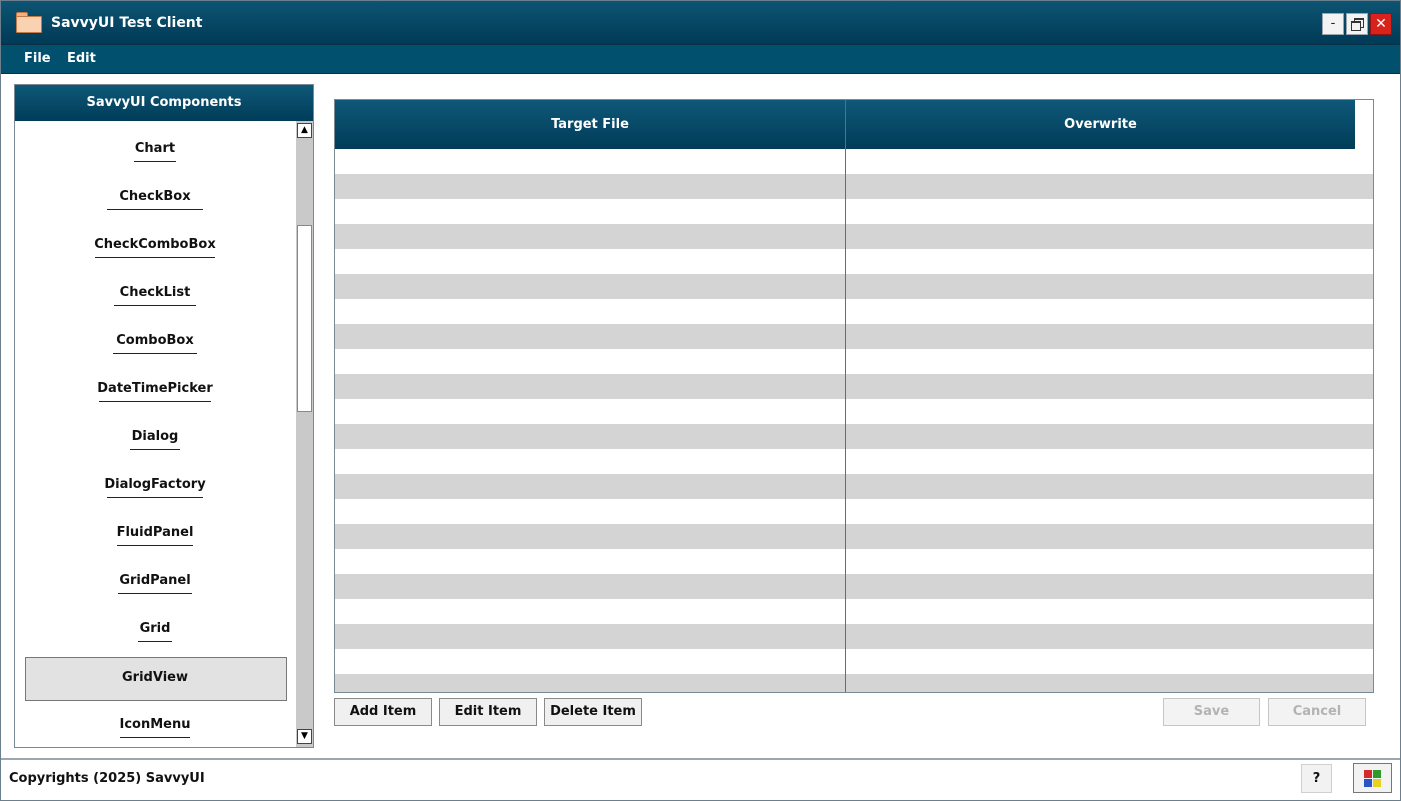 Image resolution: width=1401 pixels, height=801 pixels. I want to click on column-header-target-file: Target File, so click(590, 124).